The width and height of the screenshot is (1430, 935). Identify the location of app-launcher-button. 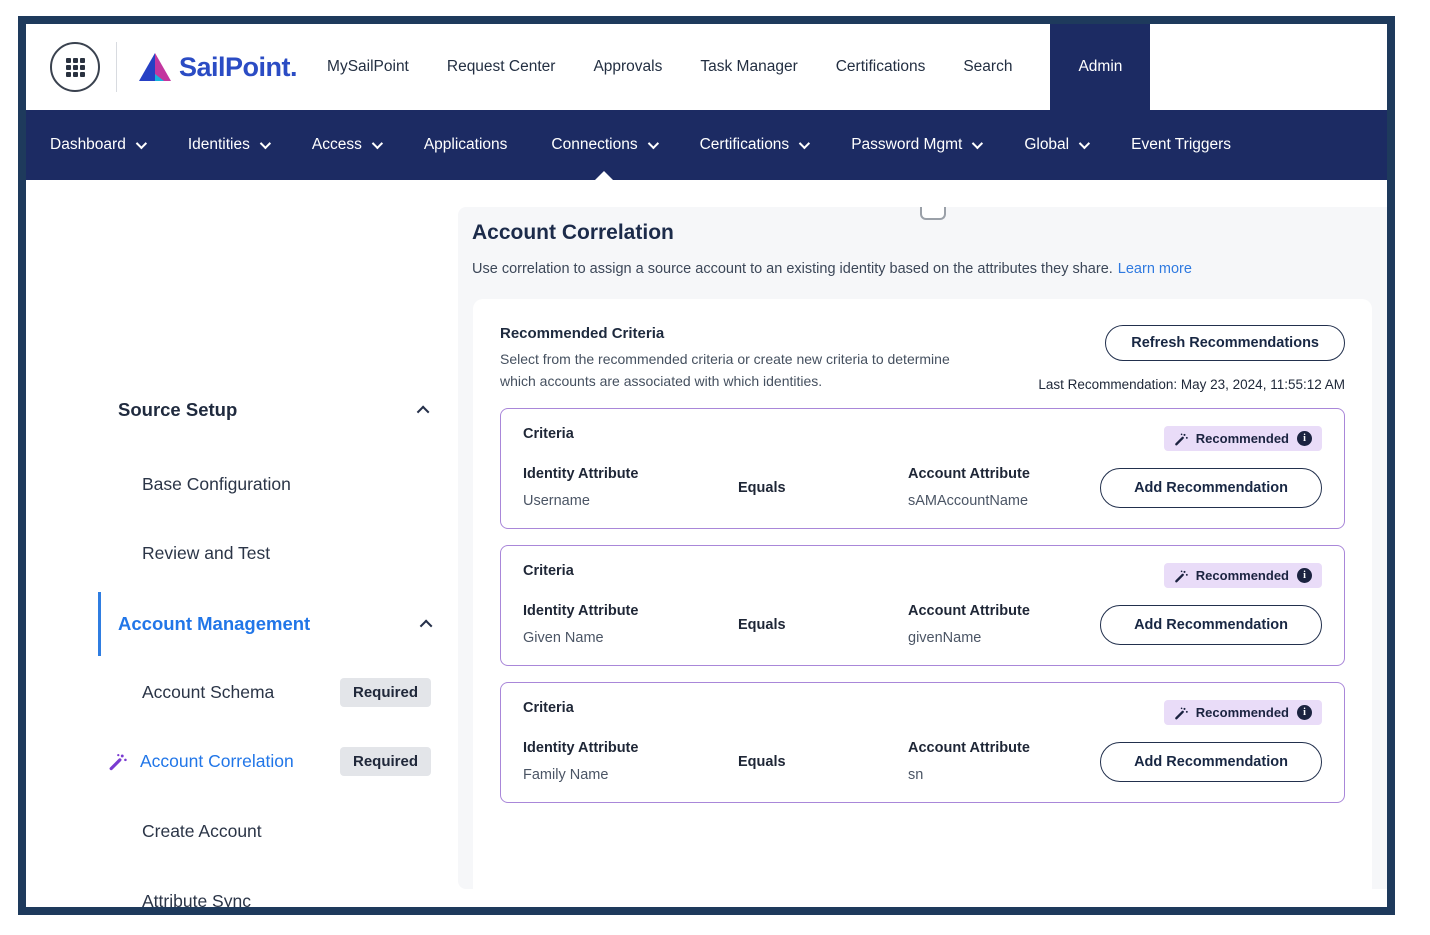
(75, 67).